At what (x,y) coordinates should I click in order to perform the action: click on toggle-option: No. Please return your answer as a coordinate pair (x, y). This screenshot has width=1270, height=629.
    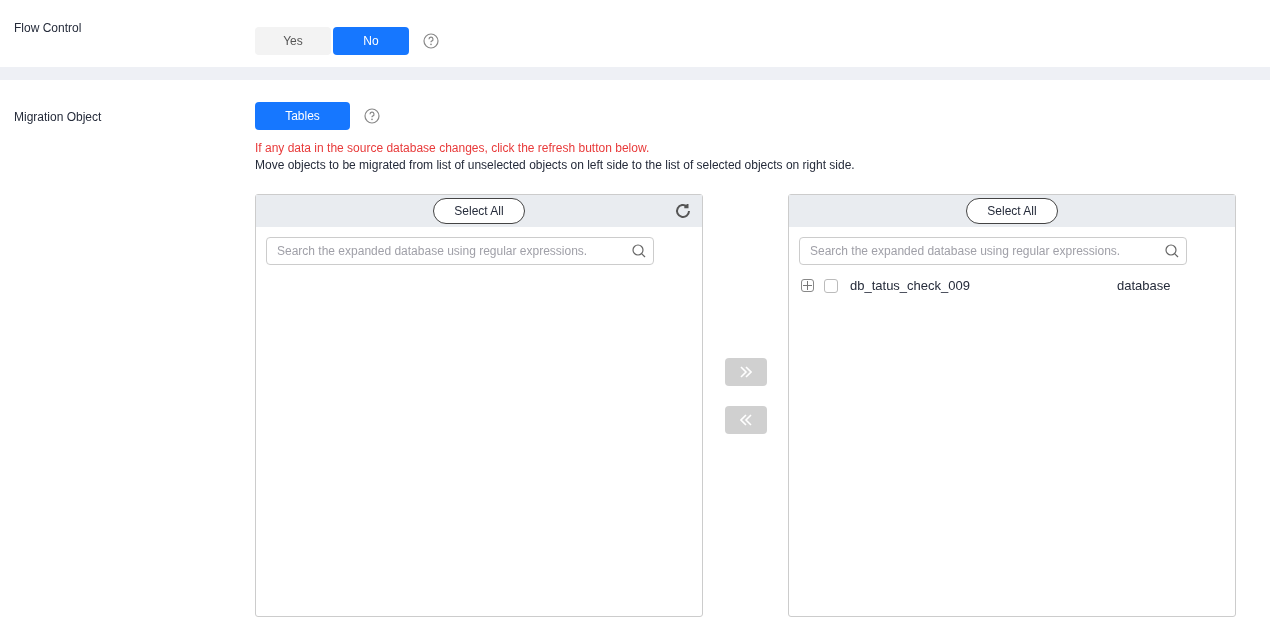
    Looking at the image, I should click on (371, 40).